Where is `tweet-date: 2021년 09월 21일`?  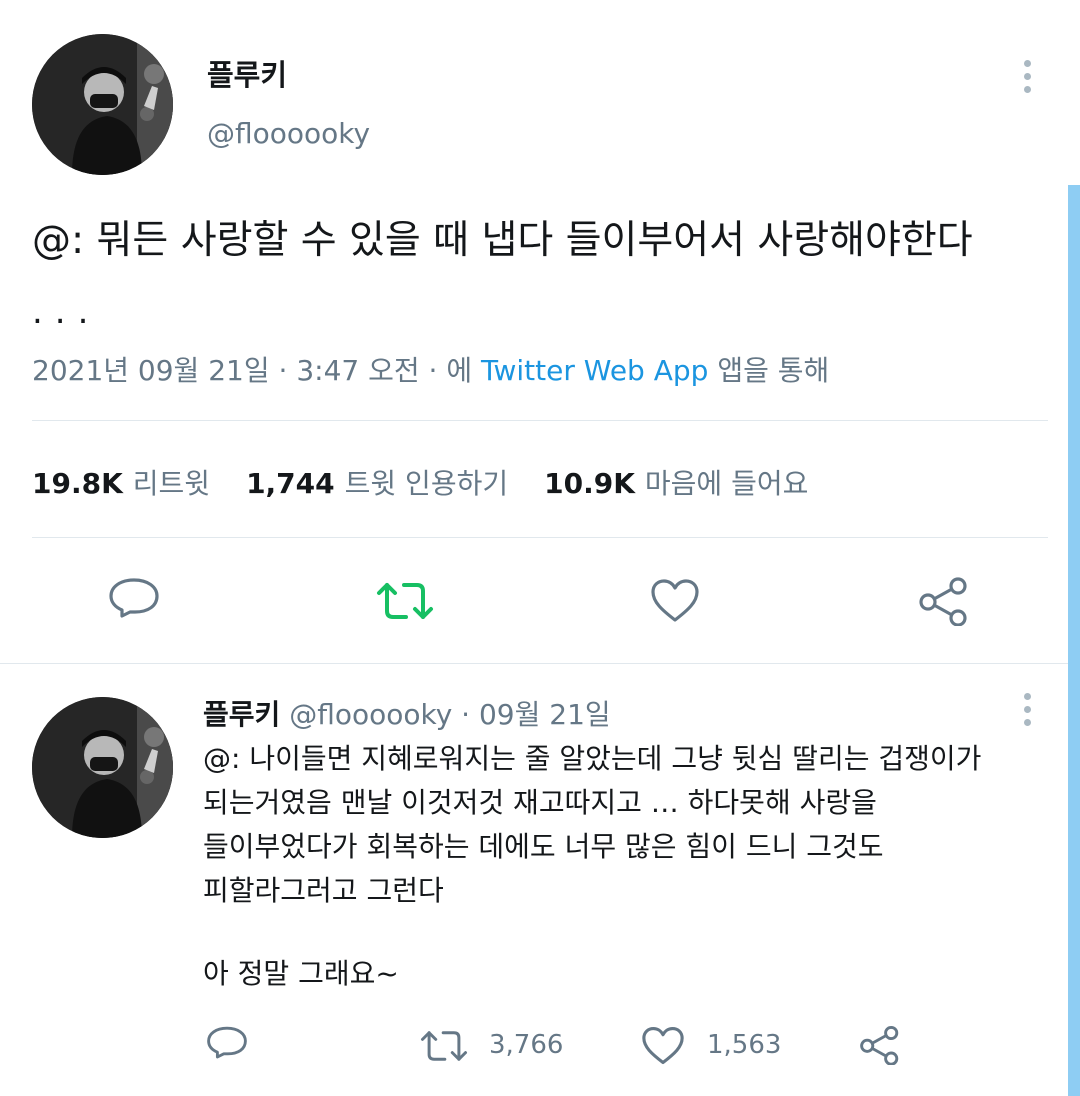 tweet-date: 2021년 09월 21일 is located at coordinates (151, 370).